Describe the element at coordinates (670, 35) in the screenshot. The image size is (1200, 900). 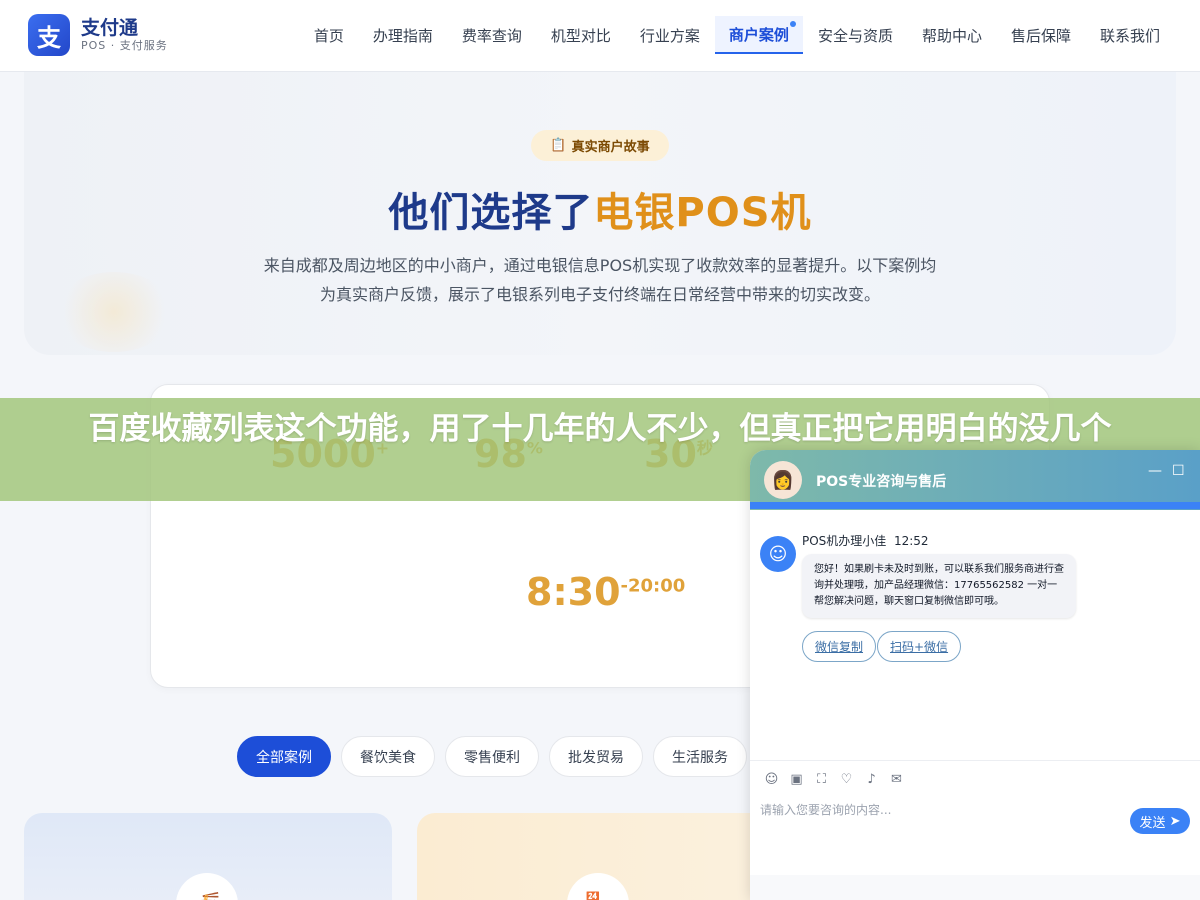
I see `nav-item-solutions: 行业方案` at that location.